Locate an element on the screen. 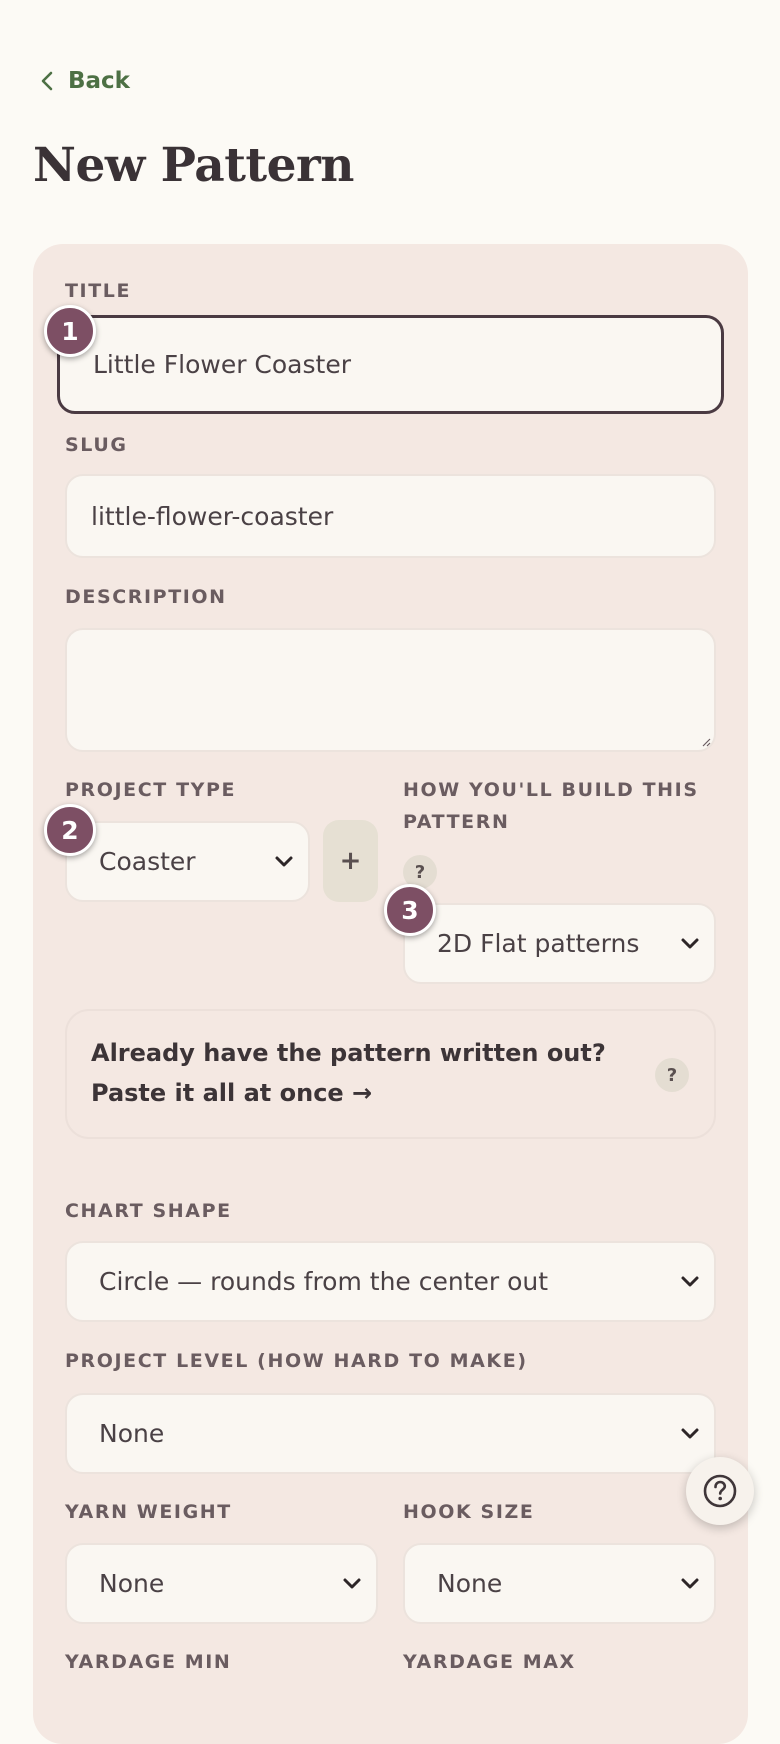 The height and width of the screenshot is (1744, 780). chart-shape-select: Circle — rounds from the center out is located at coordinates (390, 1281).